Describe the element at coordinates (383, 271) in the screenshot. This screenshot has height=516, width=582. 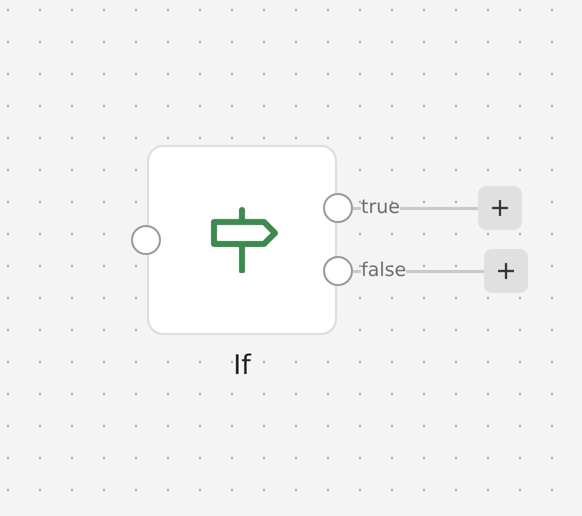
I see `output-label: false` at that location.